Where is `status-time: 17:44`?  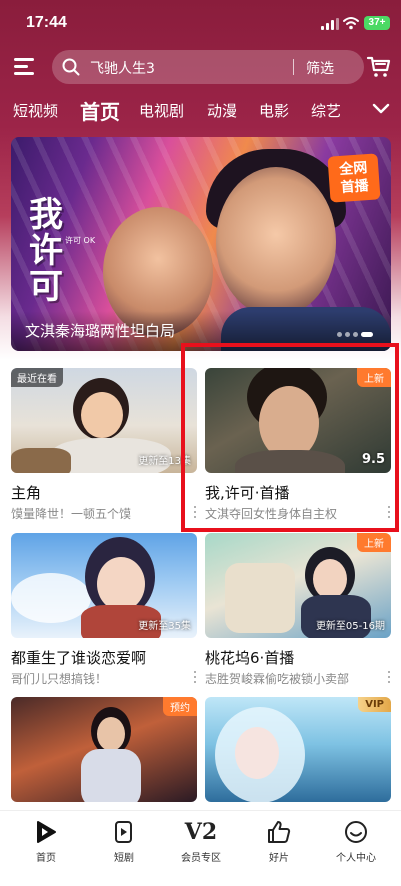
status-time: 17:44 is located at coordinates (46, 22).